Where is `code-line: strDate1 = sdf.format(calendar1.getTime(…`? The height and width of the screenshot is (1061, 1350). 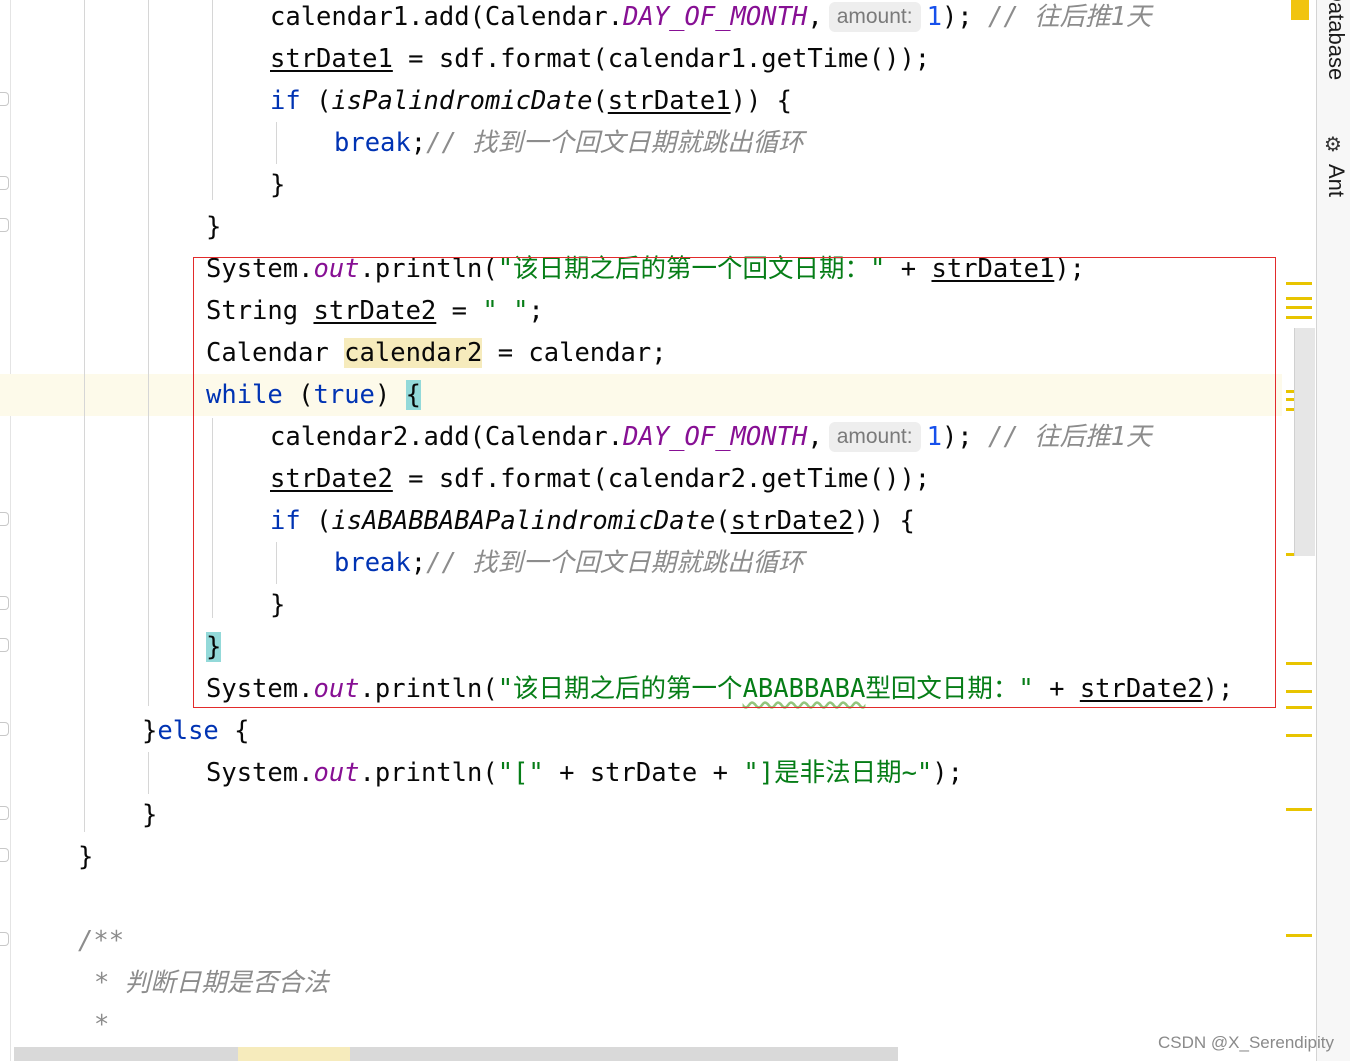
code-line: strDate1 = sdf.format(calendar1.getTime(… is located at coordinates (600, 59).